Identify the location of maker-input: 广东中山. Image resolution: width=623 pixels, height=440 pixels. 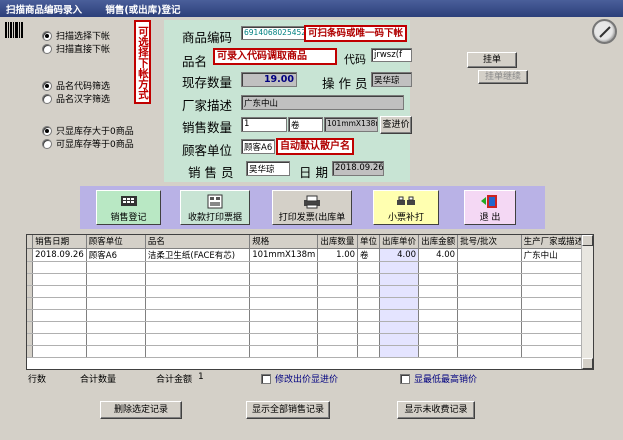
(322, 102).